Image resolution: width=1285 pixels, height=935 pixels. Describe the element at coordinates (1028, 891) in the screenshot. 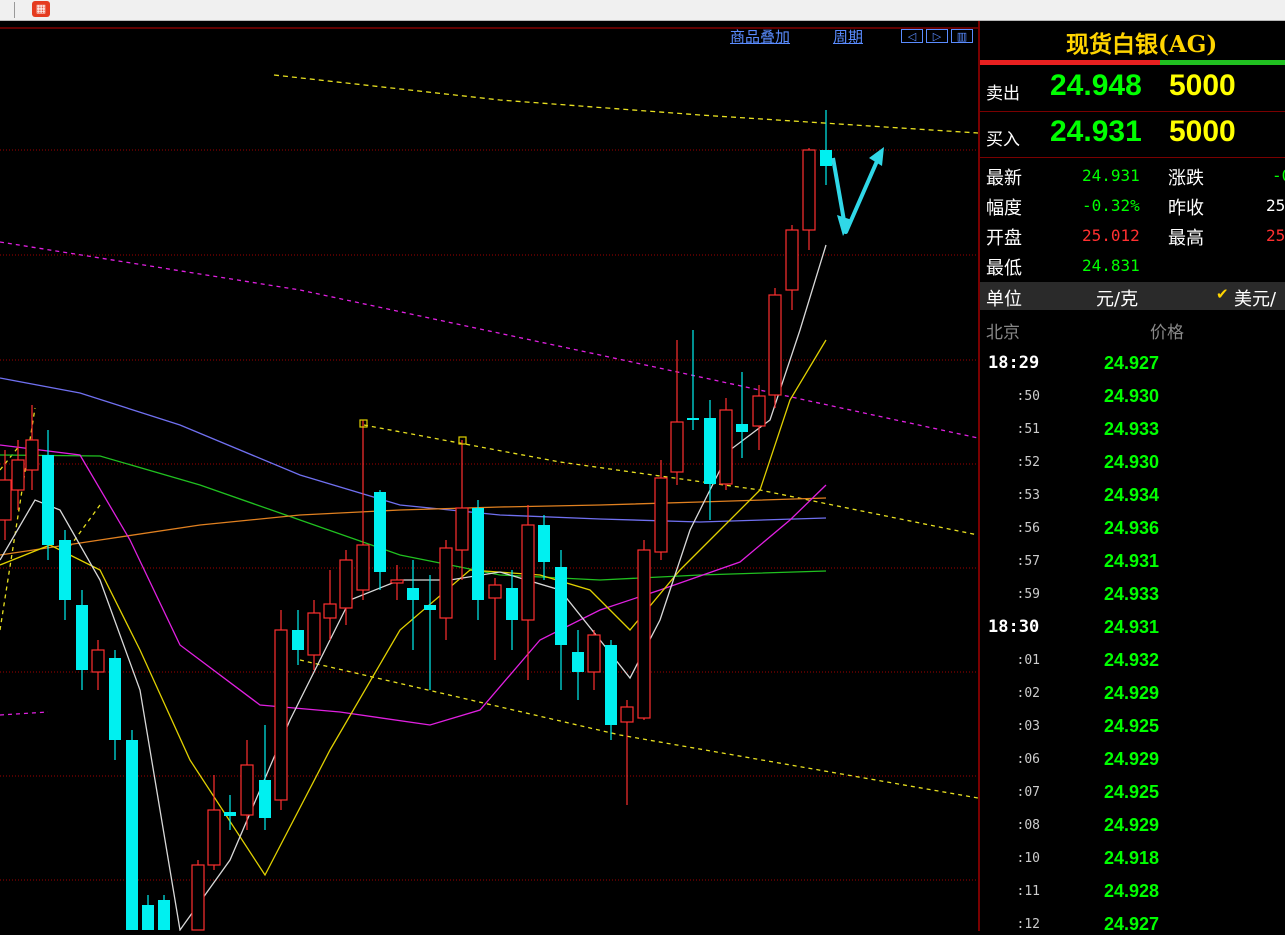

I see `tick-time: :11` at that location.